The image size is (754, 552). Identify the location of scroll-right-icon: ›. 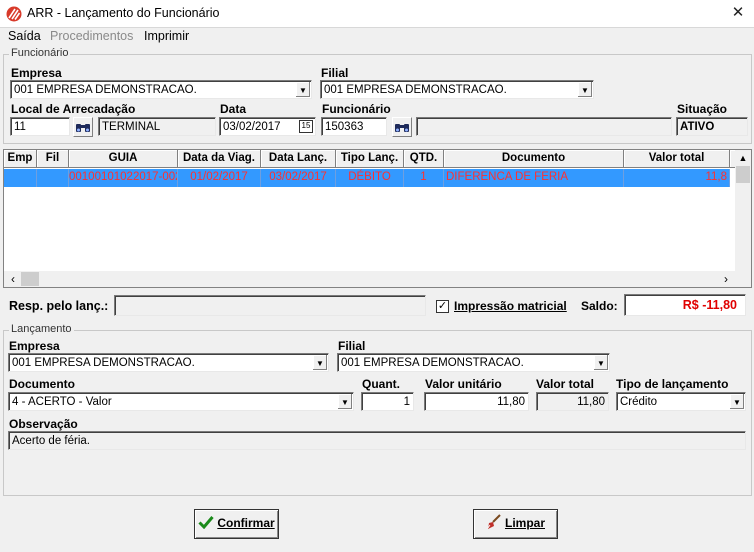
(726, 279).